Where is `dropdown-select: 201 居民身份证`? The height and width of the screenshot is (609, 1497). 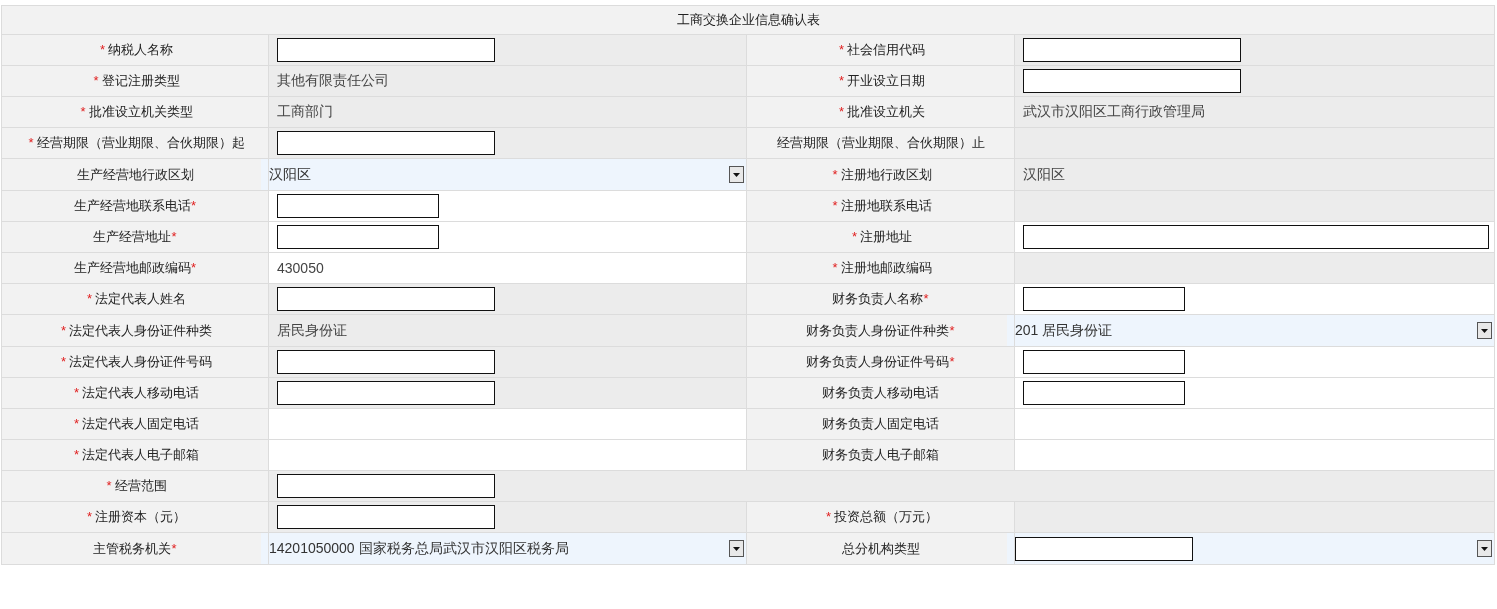
dropdown-select: 201 居民身份证 is located at coordinates (1250, 330).